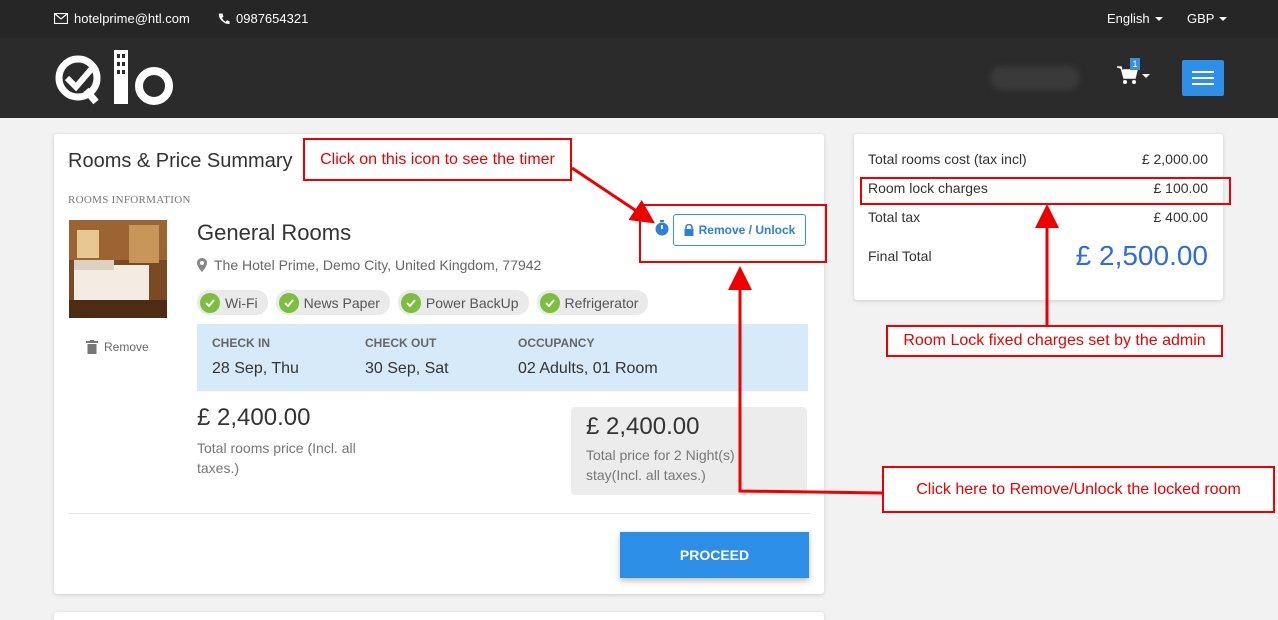  I want to click on arrow-to-unlock-button, so click(805, 380).